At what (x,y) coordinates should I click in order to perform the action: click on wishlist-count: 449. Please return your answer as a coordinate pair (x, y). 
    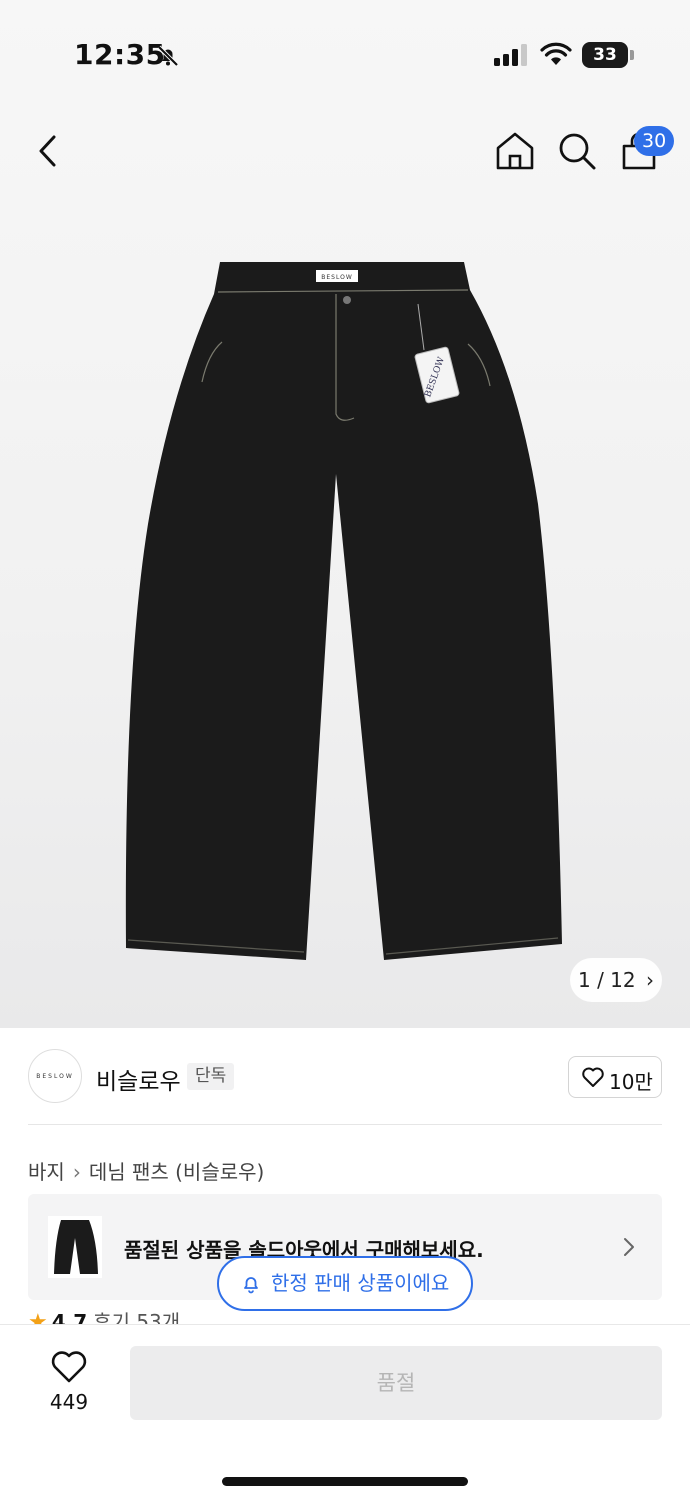
    Looking at the image, I should click on (69, 1402).